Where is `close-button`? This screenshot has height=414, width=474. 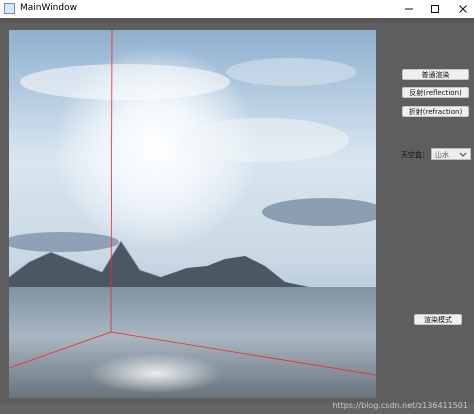 close-button is located at coordinates (461, 9).